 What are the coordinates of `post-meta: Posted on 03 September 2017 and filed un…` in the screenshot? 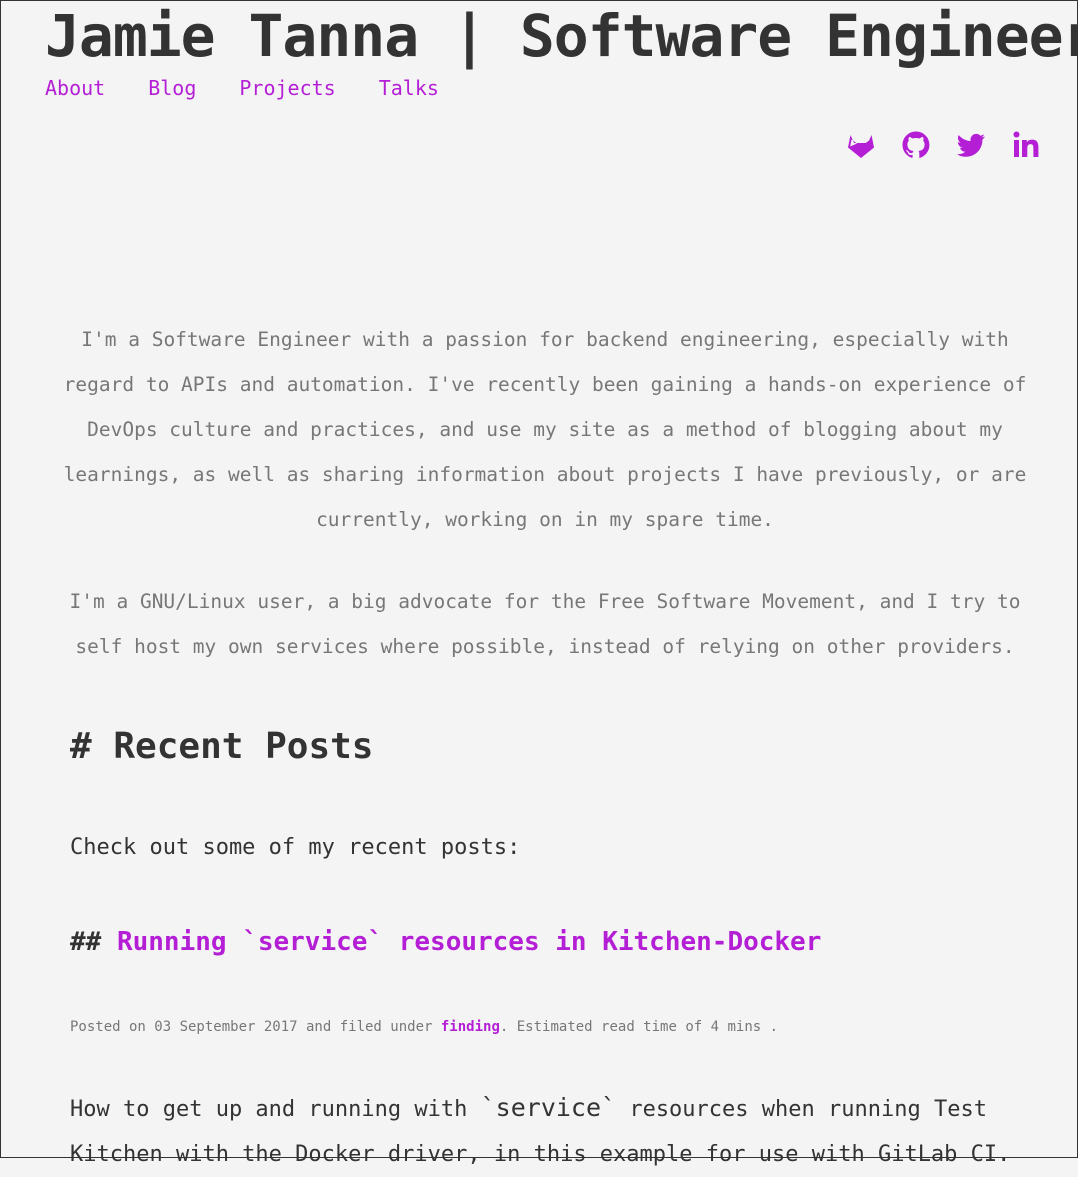 It's located at (424, 1027).